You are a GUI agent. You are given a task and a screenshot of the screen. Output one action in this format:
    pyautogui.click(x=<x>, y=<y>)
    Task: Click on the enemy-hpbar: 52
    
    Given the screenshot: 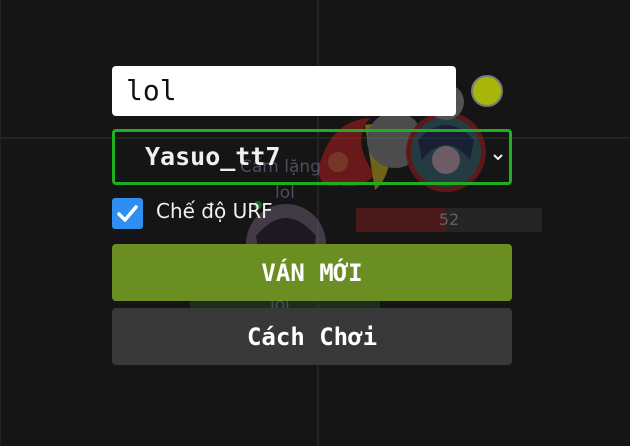 What is the action you would take?
    pyautogui.click(x=449, y=220)
    